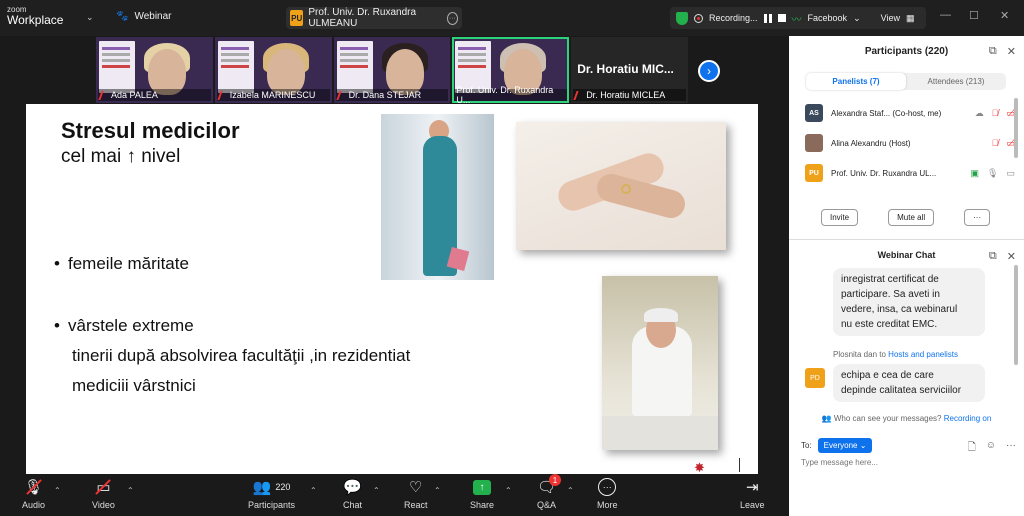 The height and width of the screenshot is (516, 1024). Describe the element at coordinates (709, 71) in the screenshot. I see `next-page-button: ›` at that location.